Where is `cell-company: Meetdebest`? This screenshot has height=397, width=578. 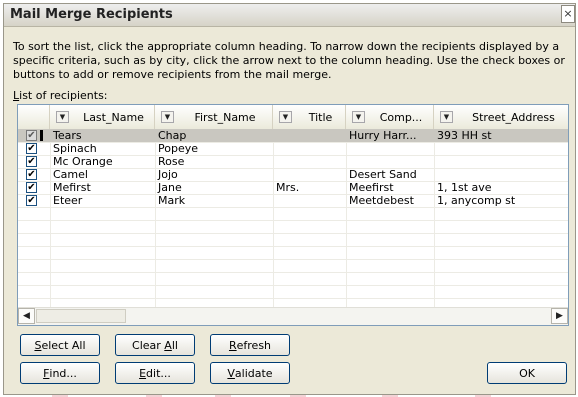 cell-company: Meetdebest is located at coordinates (381, 200).